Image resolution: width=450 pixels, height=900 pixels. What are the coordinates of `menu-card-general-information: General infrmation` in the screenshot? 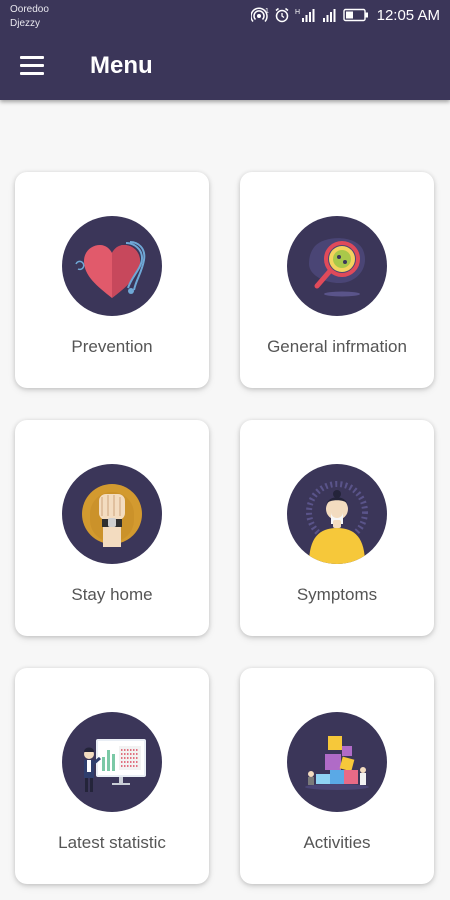 It's located at (337, 280).